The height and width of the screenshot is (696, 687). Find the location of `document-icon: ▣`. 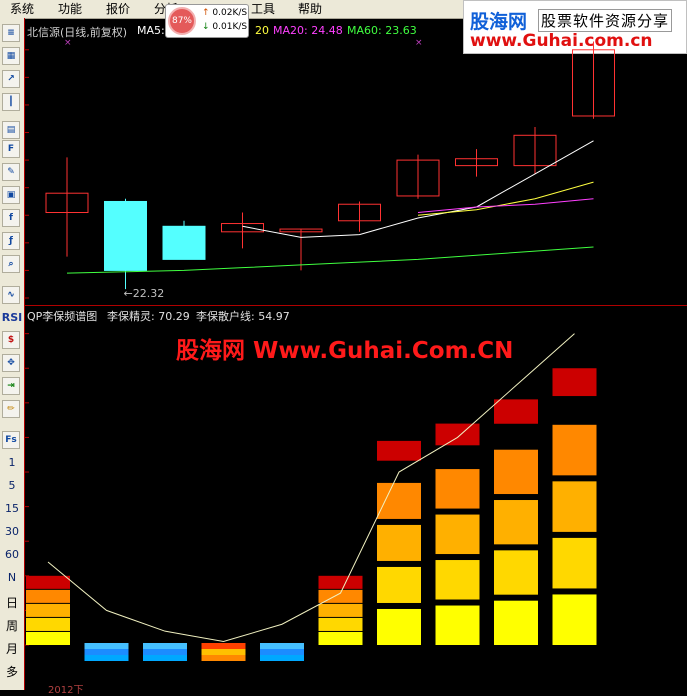

document-icon: ▣ is located at coordinates (11, 195).